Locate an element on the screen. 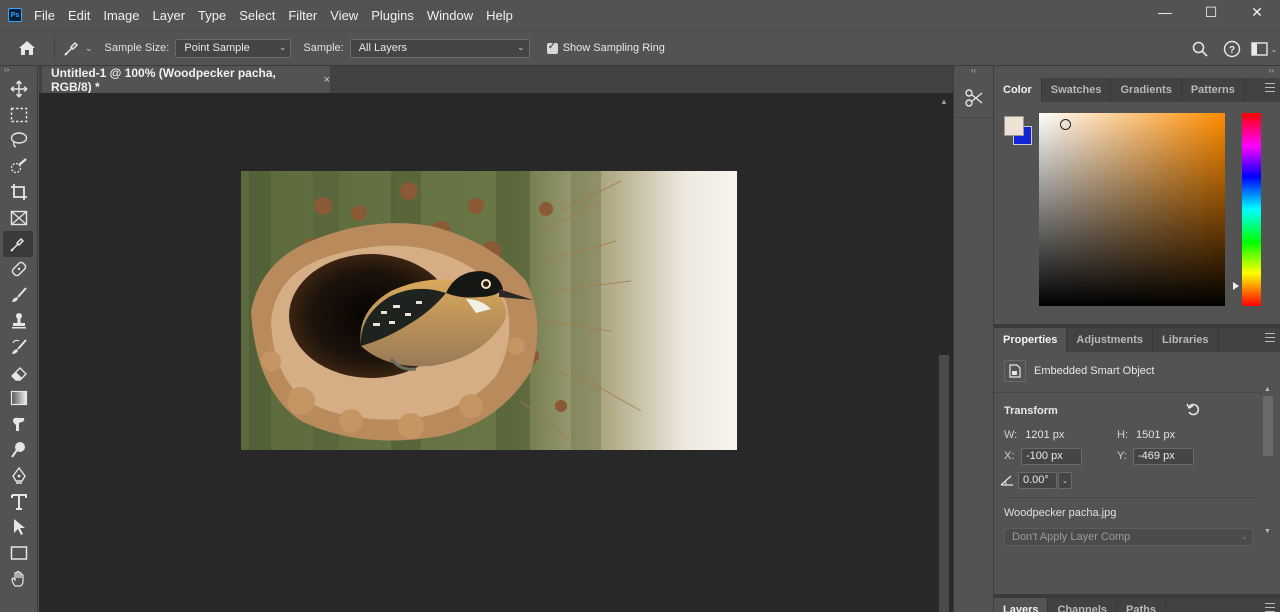 This screenshot has height=612, width=1280. sample-size-select: Point Sample ⌄ is located at coordinates (233, 48).